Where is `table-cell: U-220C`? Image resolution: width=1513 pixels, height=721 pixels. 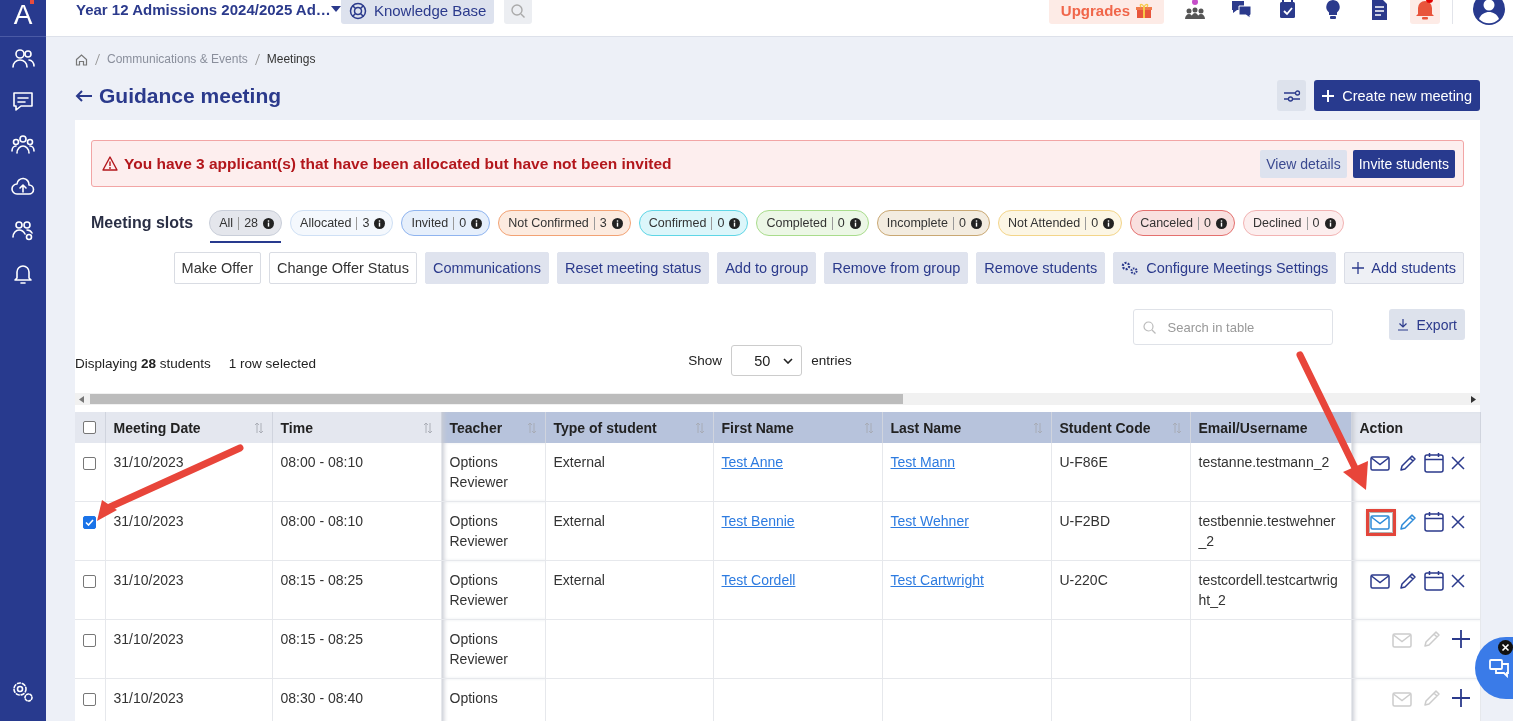
table-cell: U-220C is located at coordinates (1083, 580).